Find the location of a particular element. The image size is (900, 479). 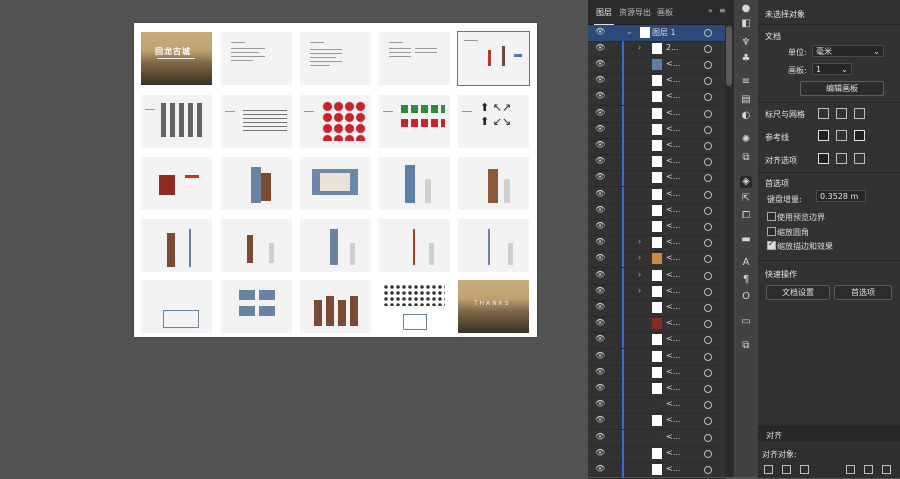

transparency-grid-icon is located at coordinates (859, 113).